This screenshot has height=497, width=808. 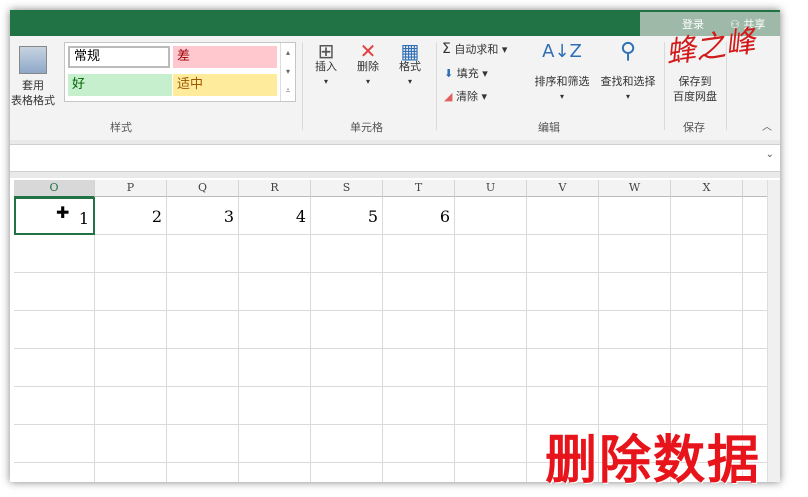 What do you see at coordinates (275, 188) in the screenshot?
I see `column-header-R: R` at bounding box center [275, 188].